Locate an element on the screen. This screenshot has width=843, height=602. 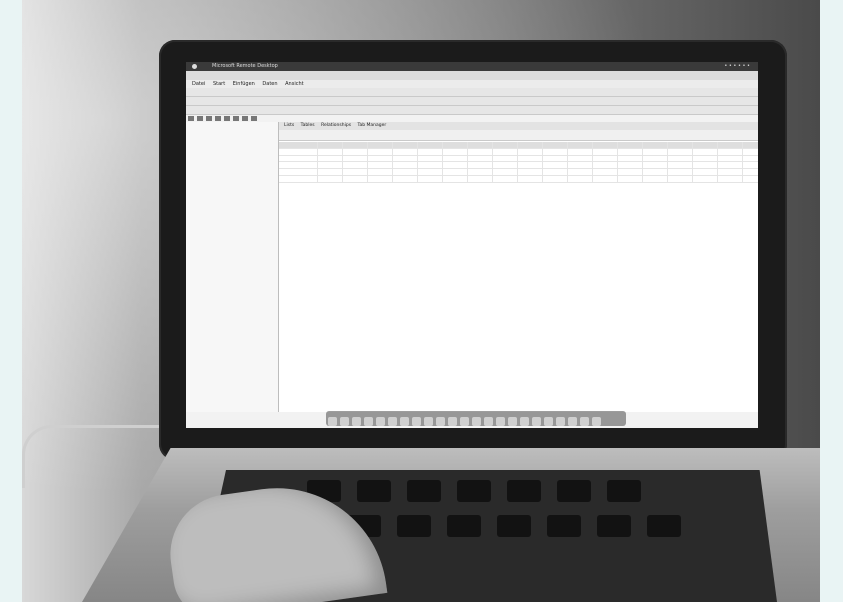
menu-item: Daten is located at coordinates (269, 84).